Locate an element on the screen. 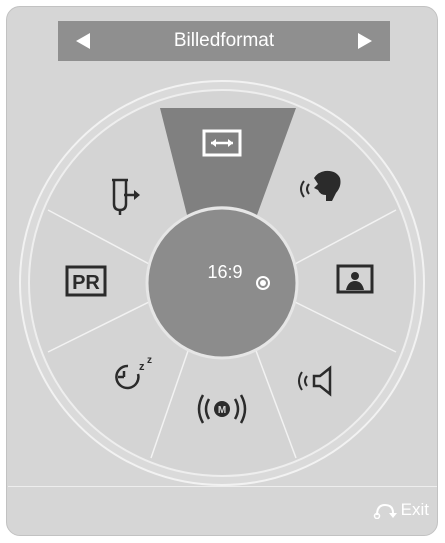  prev-button is located at coordinates (84, 41).